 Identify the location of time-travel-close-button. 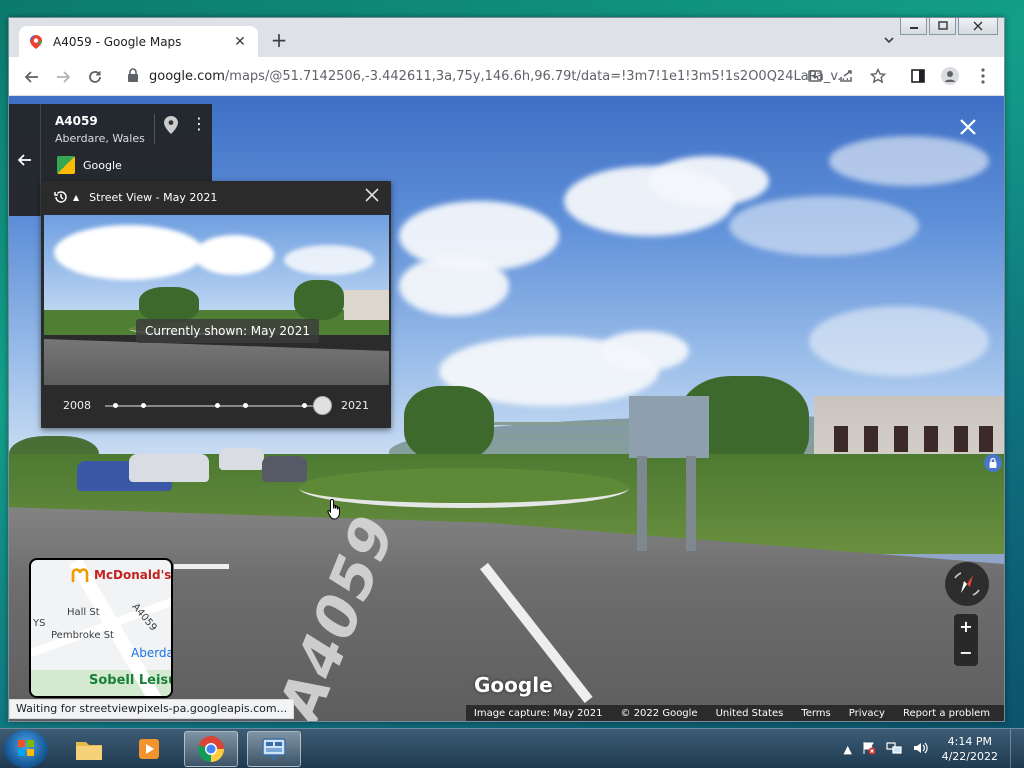
(372, 197).